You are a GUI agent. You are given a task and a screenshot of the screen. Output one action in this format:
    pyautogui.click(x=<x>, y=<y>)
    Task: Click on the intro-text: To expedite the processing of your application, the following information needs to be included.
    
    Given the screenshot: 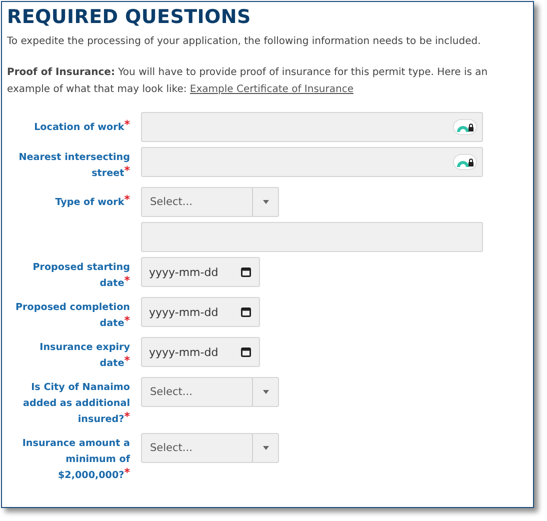 What is the action you would take?
    pyautogui.click(x=244, y=42)
    